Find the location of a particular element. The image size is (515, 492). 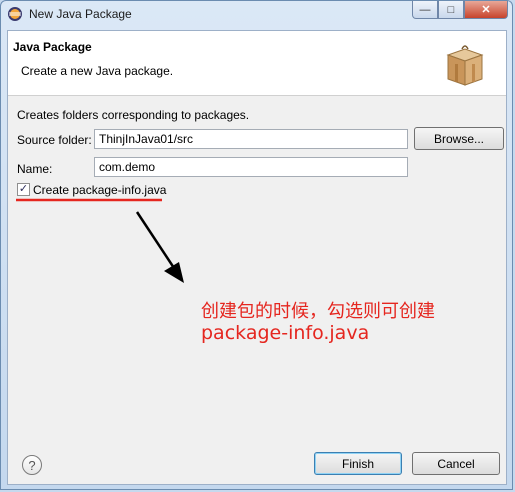

help-symbol: ? is located at coordinates (32, 465).